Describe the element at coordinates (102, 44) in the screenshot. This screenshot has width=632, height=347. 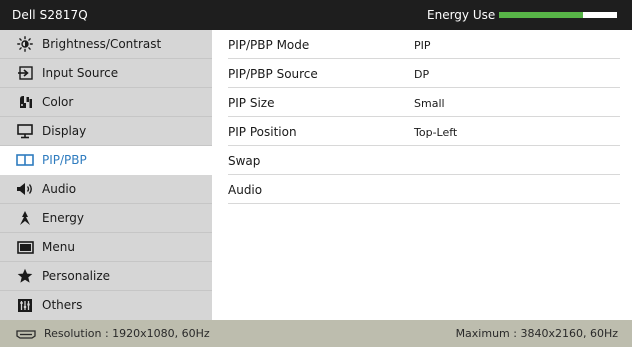
I see `sidebar-item-label: Brightness/Contrast` at that location.